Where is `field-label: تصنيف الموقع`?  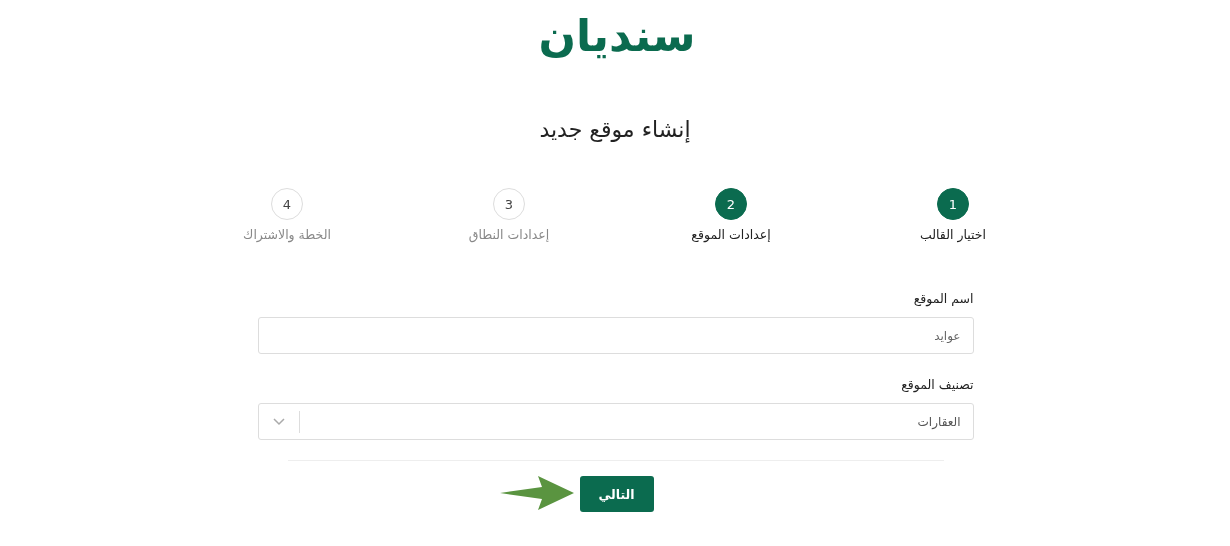 field-label: تصنيف الموقع is located at coordinates (937, 385).